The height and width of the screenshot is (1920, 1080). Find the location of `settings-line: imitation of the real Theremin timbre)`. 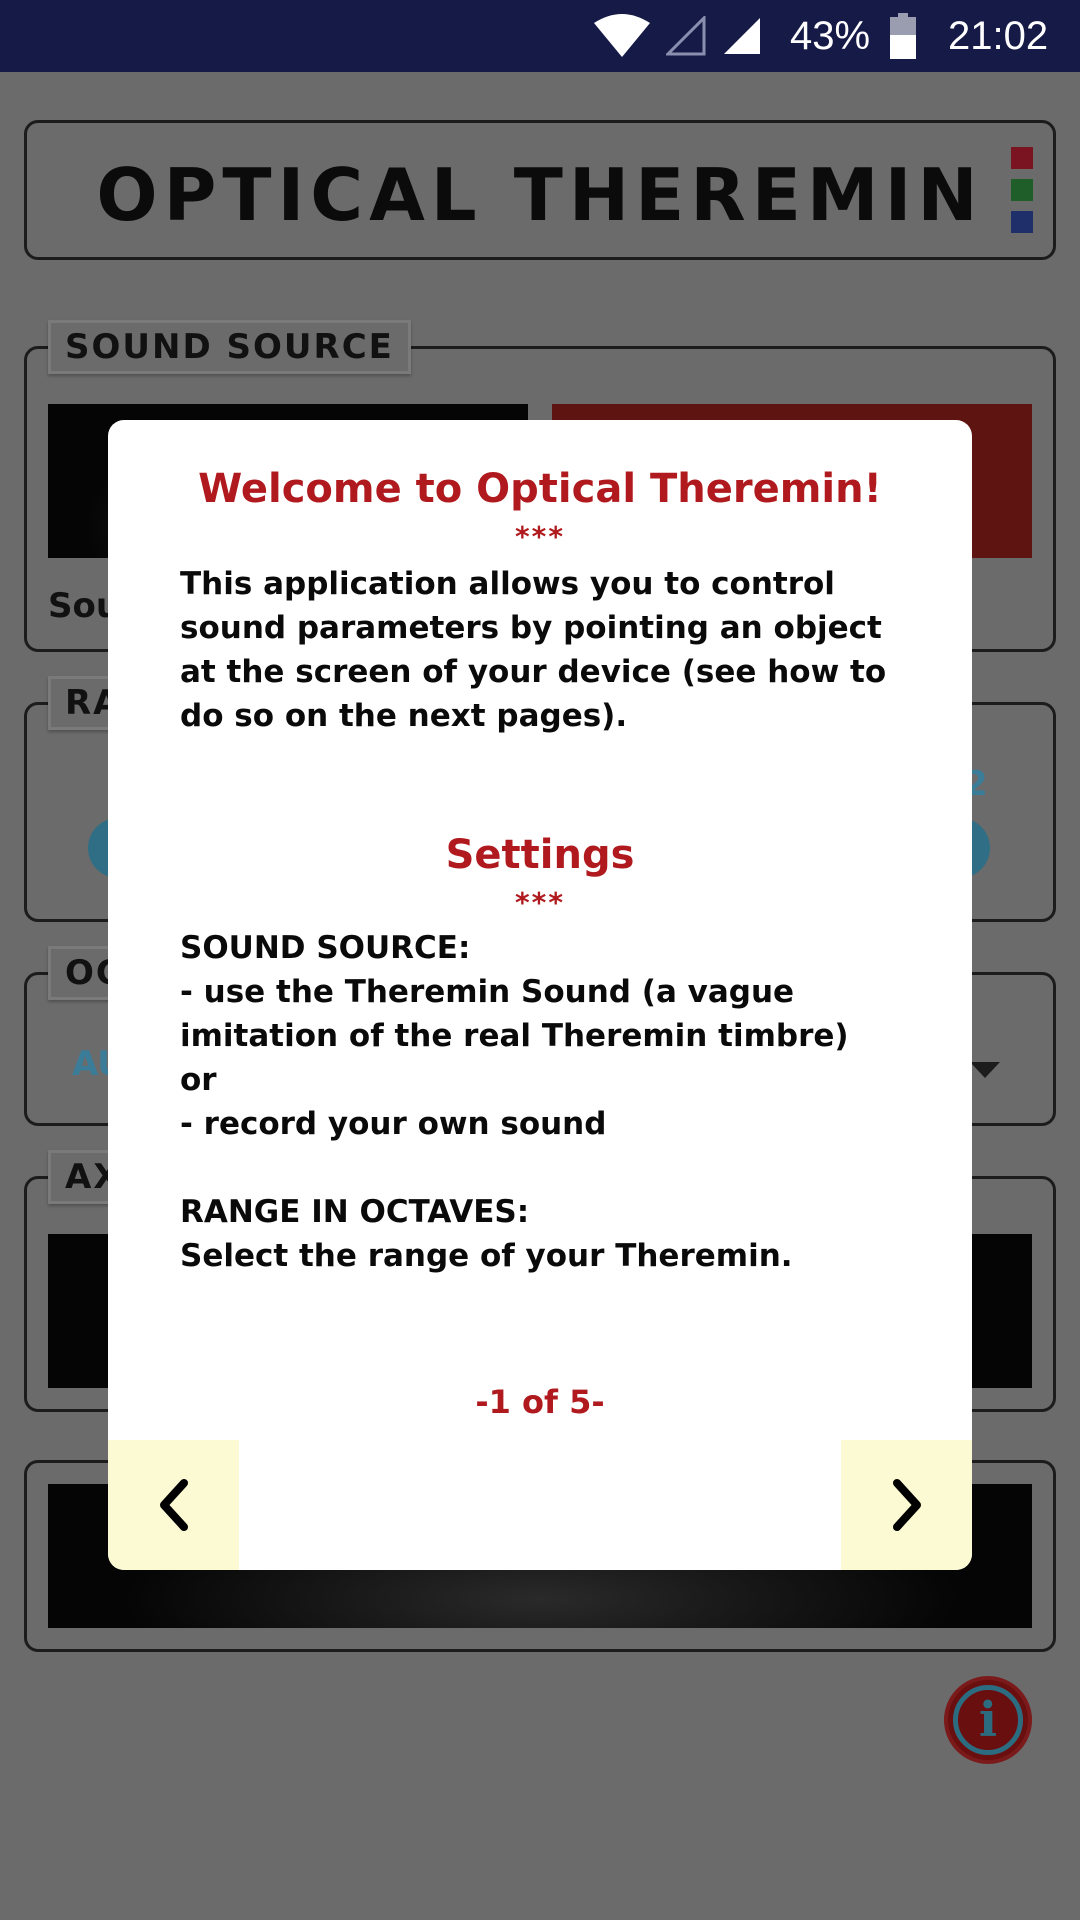

settings-line: imitation of the real Theremin timbre) is located at coordinates (514, 1036).